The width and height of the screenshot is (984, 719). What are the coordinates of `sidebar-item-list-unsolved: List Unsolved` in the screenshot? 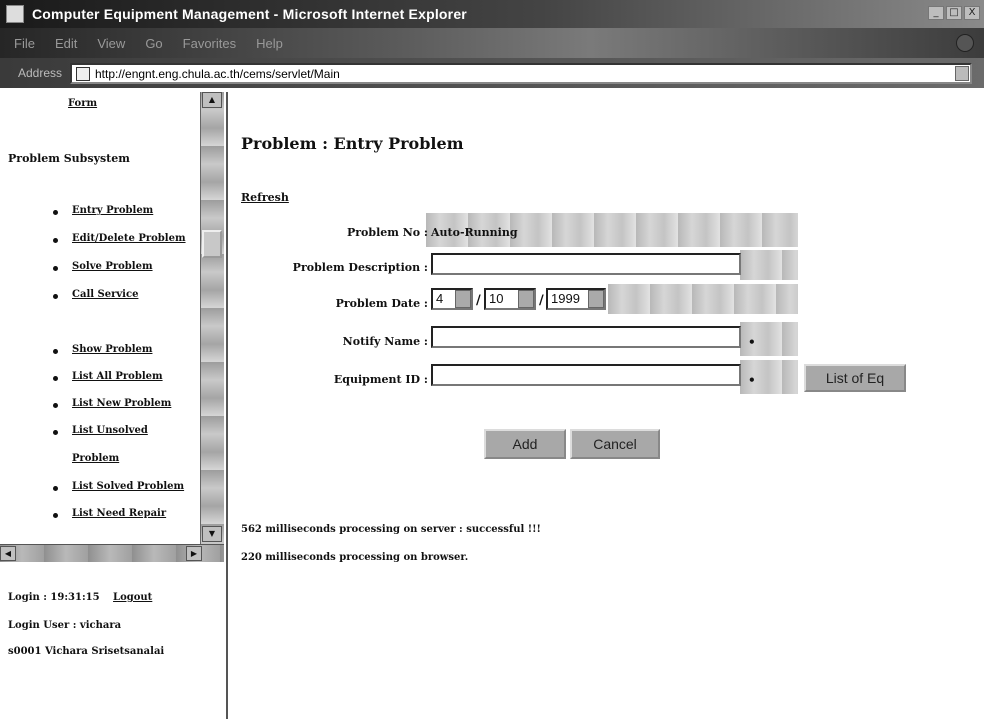 It's located at (110, 430).